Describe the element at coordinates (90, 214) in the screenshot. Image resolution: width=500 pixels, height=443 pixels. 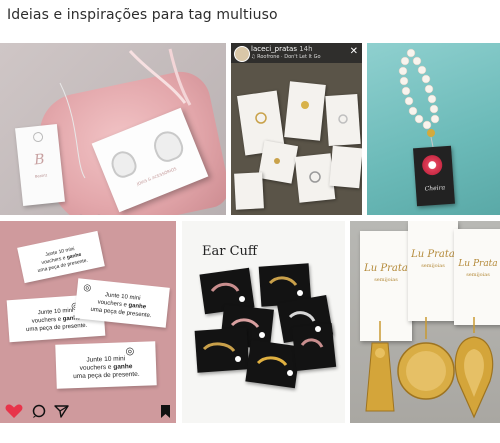
I see `heart-pendant` at that location.